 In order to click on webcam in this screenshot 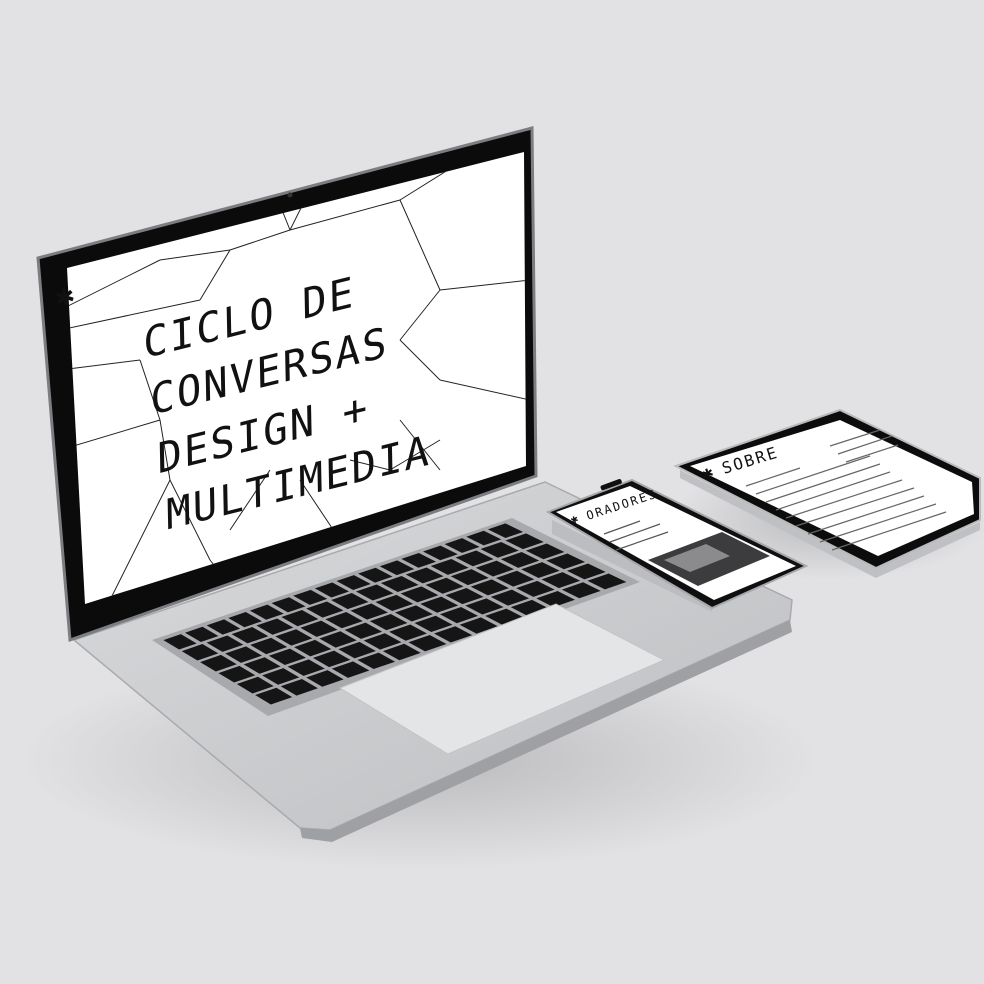, I will do `click(290, 195)`.